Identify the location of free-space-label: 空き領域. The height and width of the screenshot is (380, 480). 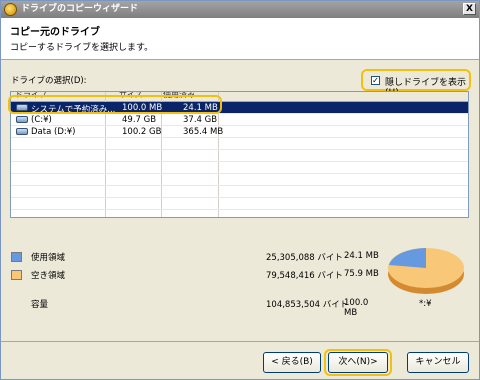
(48, 276).